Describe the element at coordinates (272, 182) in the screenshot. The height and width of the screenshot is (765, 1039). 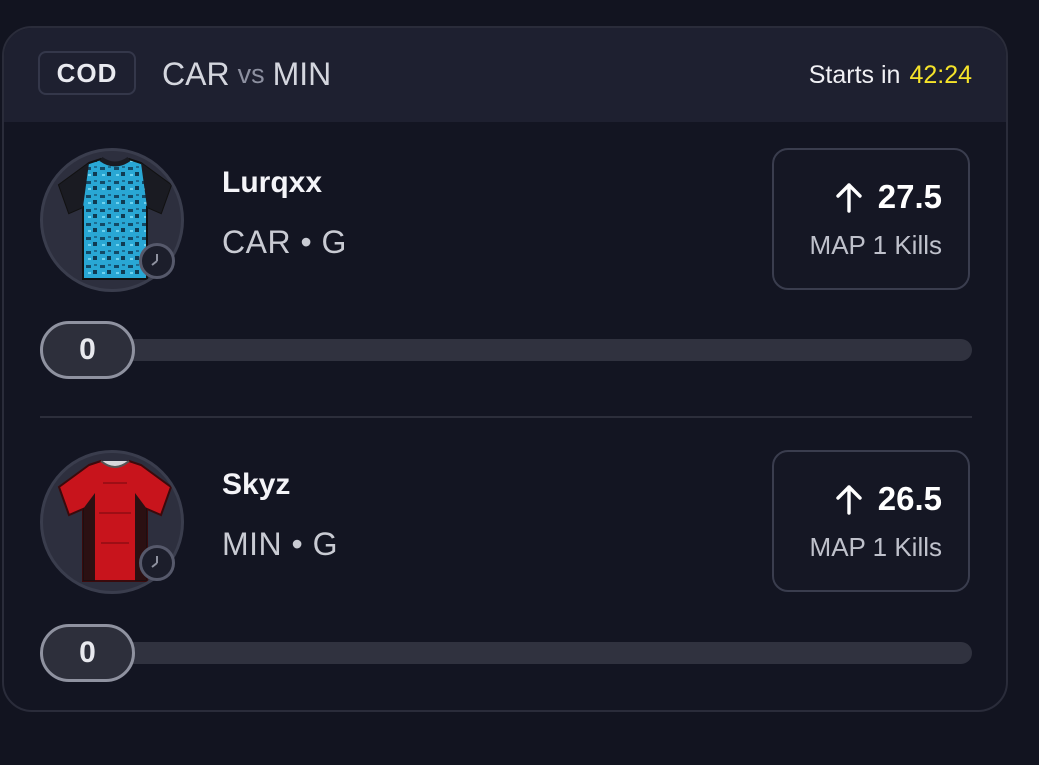
I see `player-name: Lurqxx` at that location.